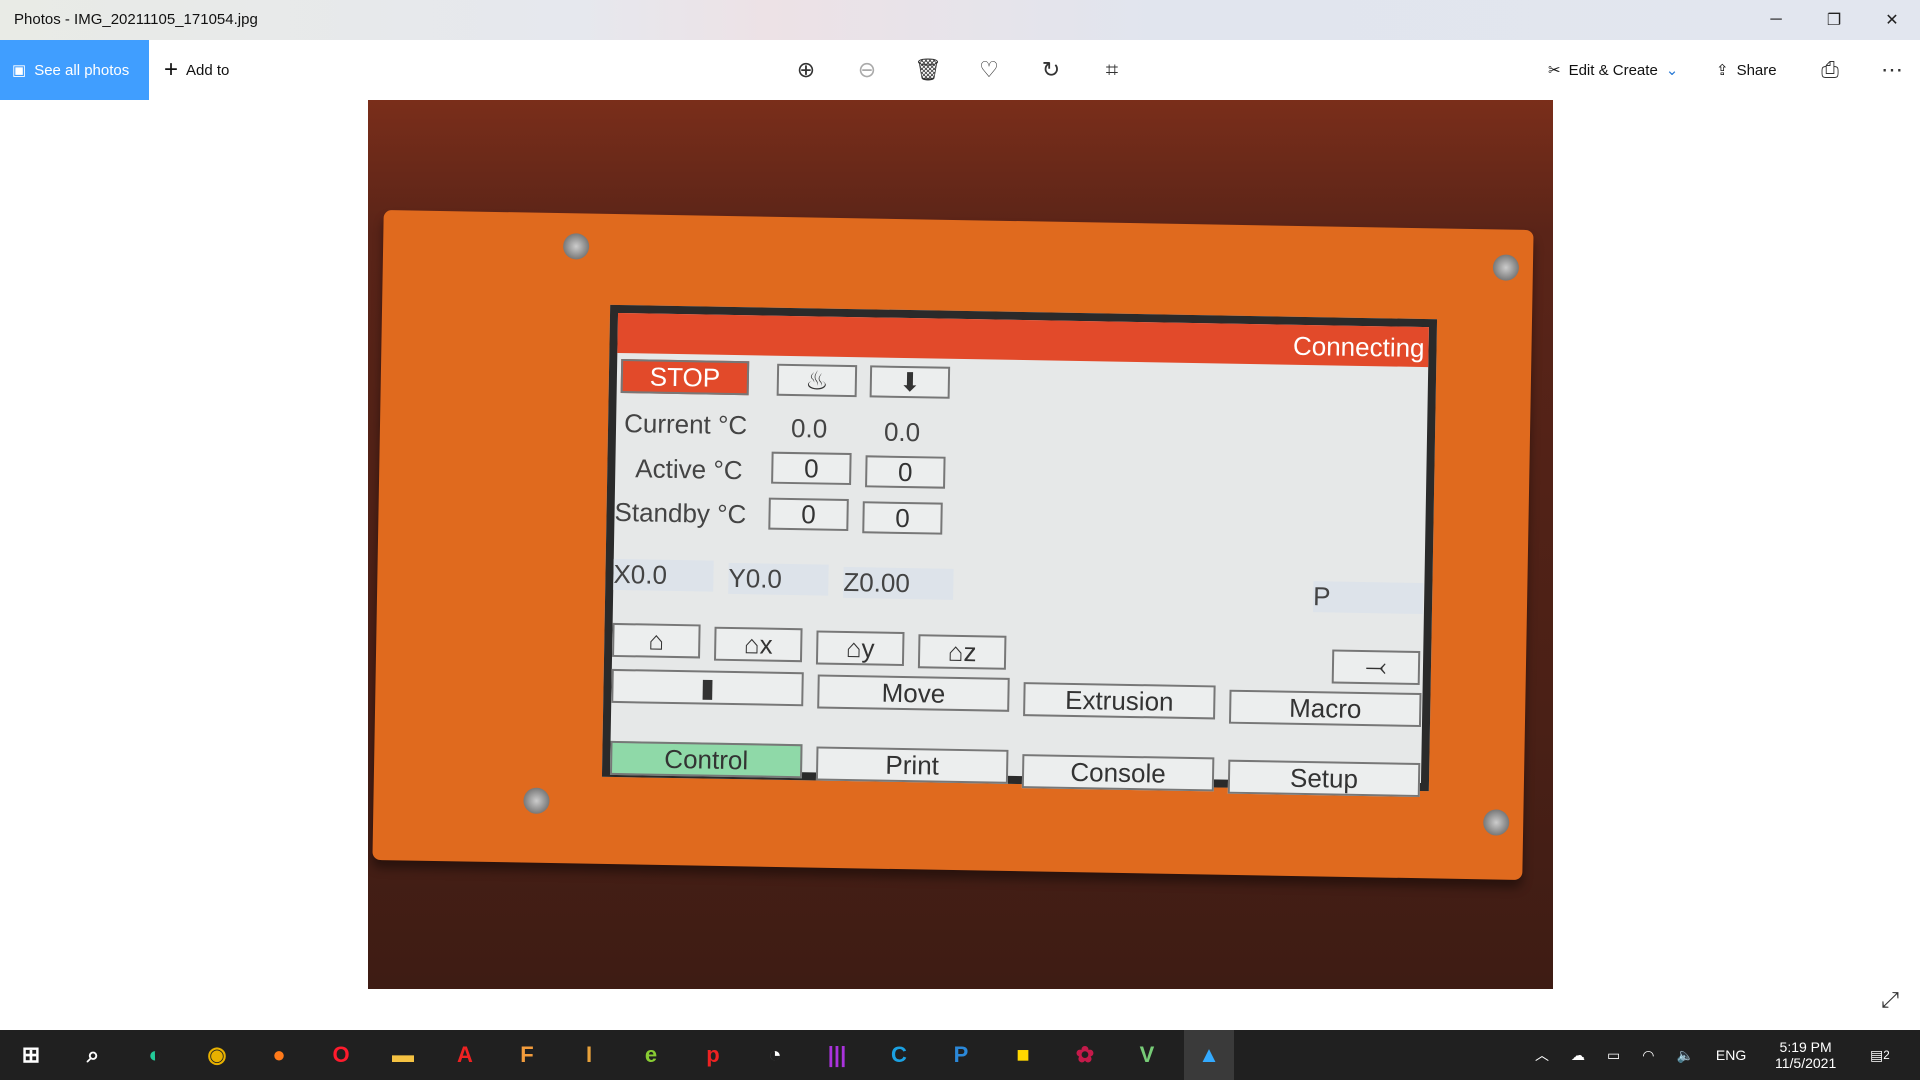 Image resolution: width=1920 pixels, height=1080 pixels. Describe the element at coordinates (960, 20) in the screenshot. I see `title-bar: Photos - IMG_20211105_171054.jpg ─ ❐ ✕` at that location.